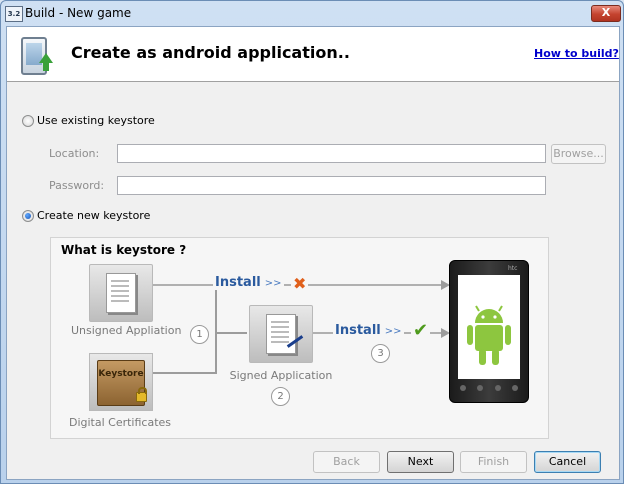 Image resolution: width=624 pixels, height=484 pixels. I want to click on install-signed-label: Install >>, so click(368, 330).